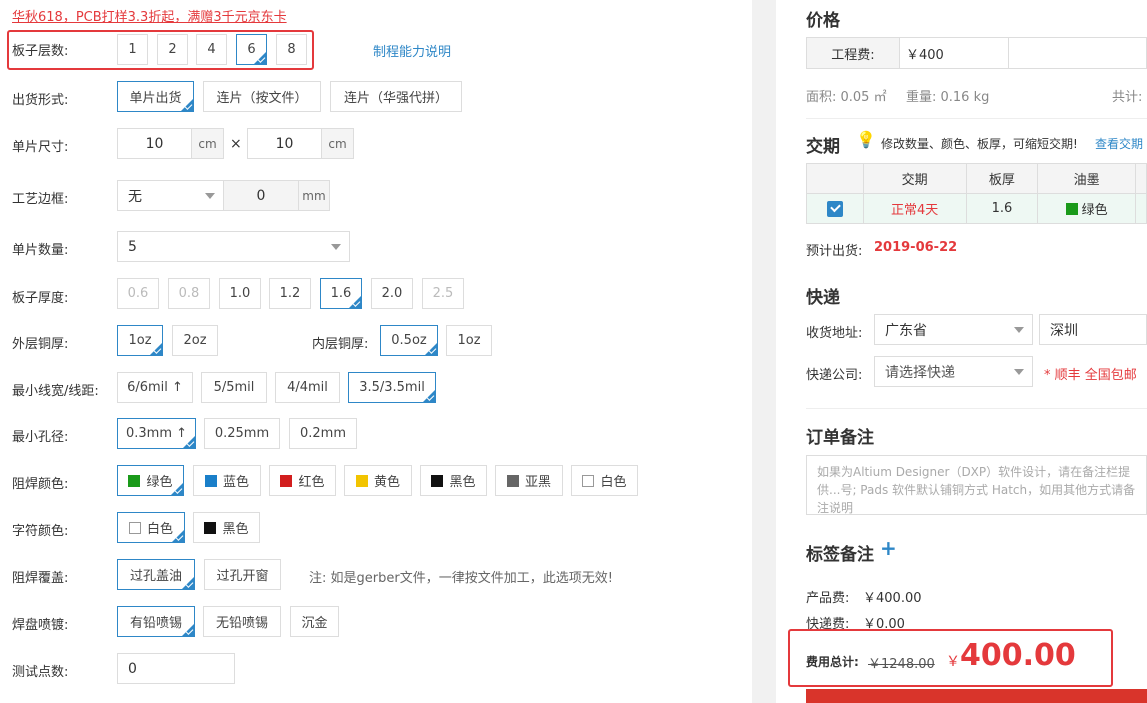  Describe the element at coordinates (226, 527) in the screenshot. I see `silk-black: 黑色` at that location.